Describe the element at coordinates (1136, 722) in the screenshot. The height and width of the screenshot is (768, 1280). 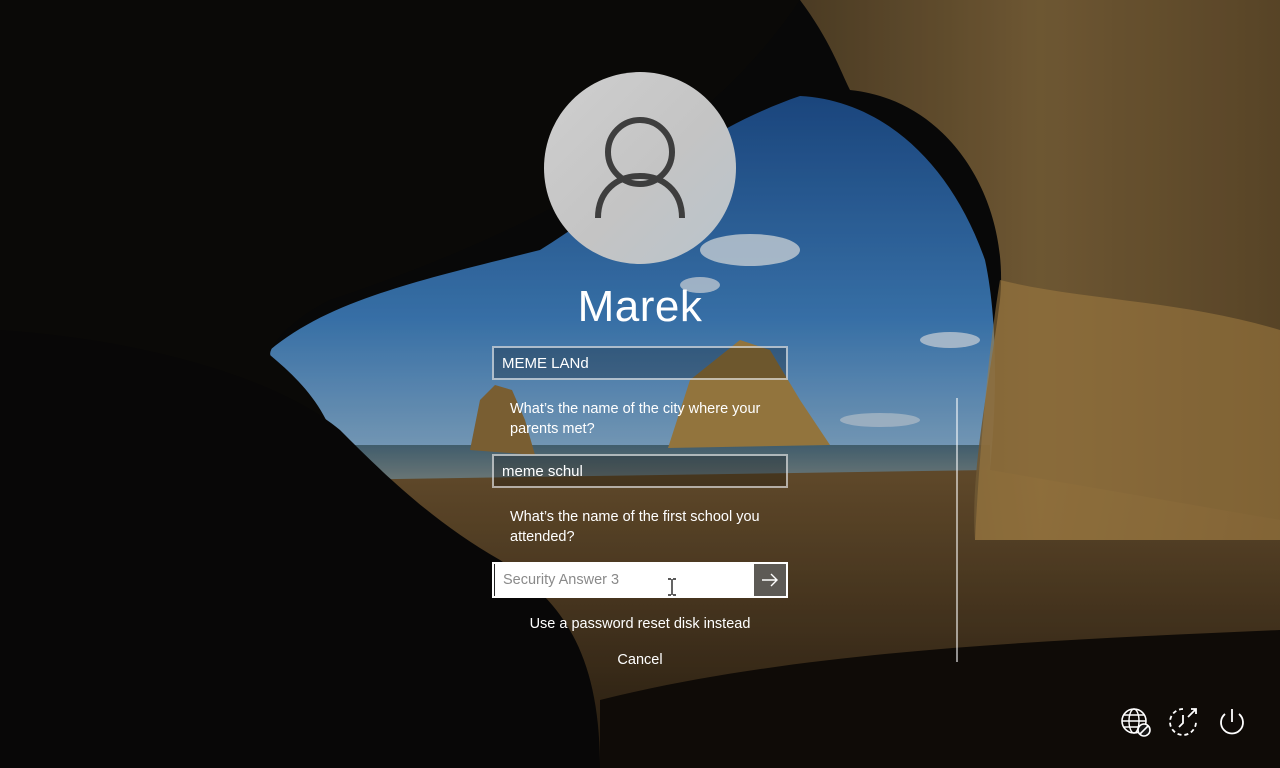
I see `network-icon` at that location.